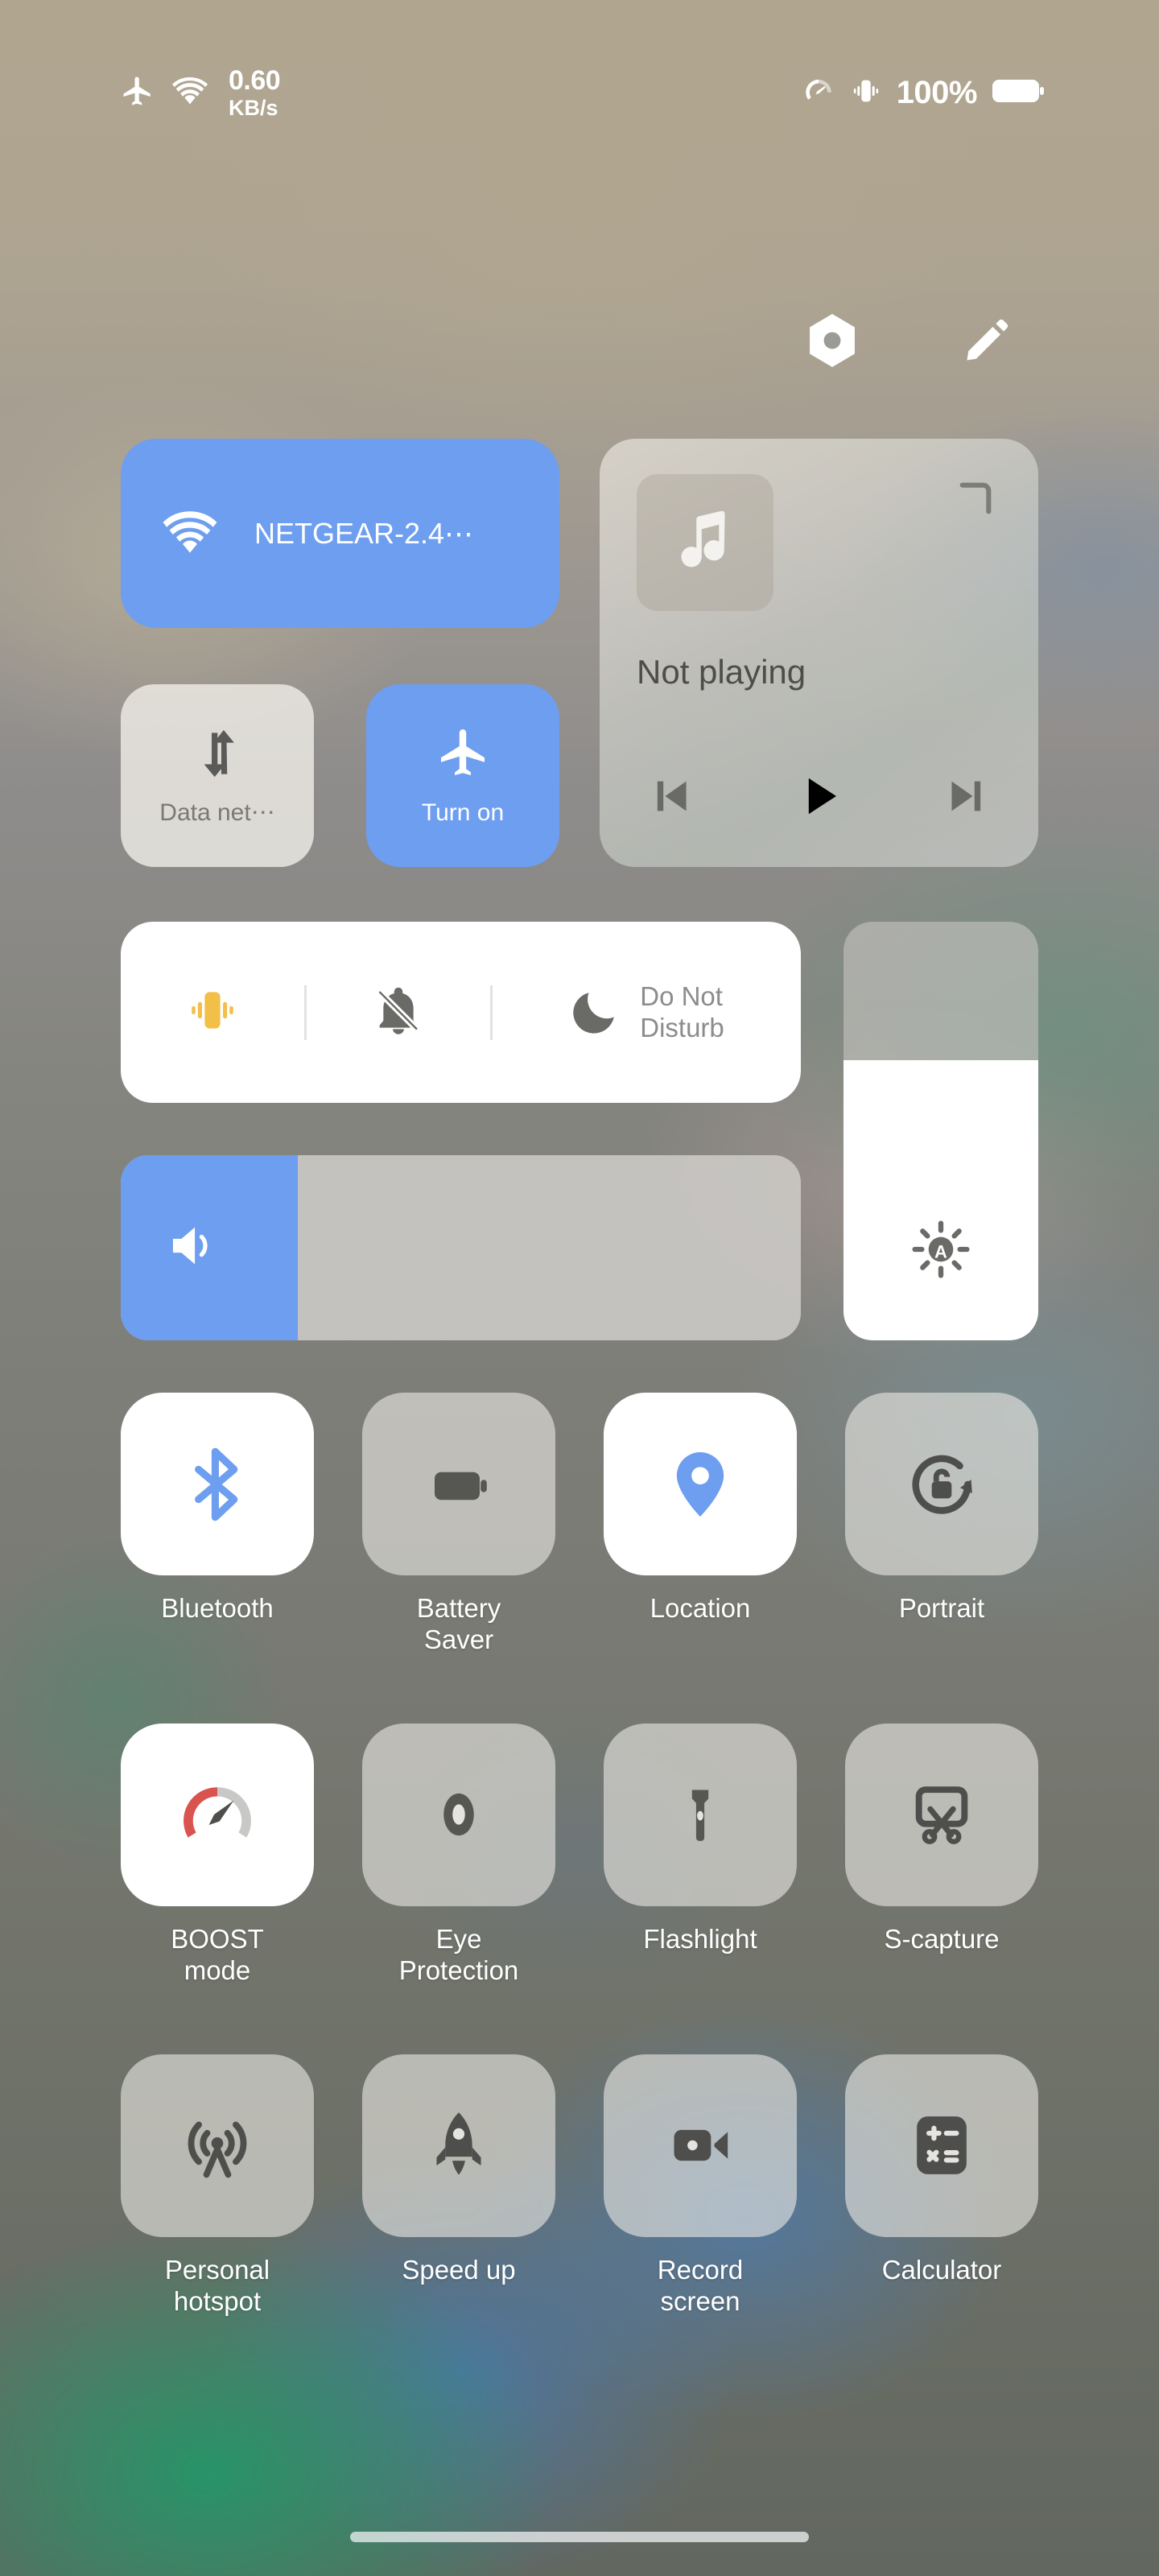 Image resolution: width=1159 pixels, height=2576 pixels. Describe the element at coordinates (941, 2269) in the screenshot. I see `quick-setting-label: Calculator` at that location.